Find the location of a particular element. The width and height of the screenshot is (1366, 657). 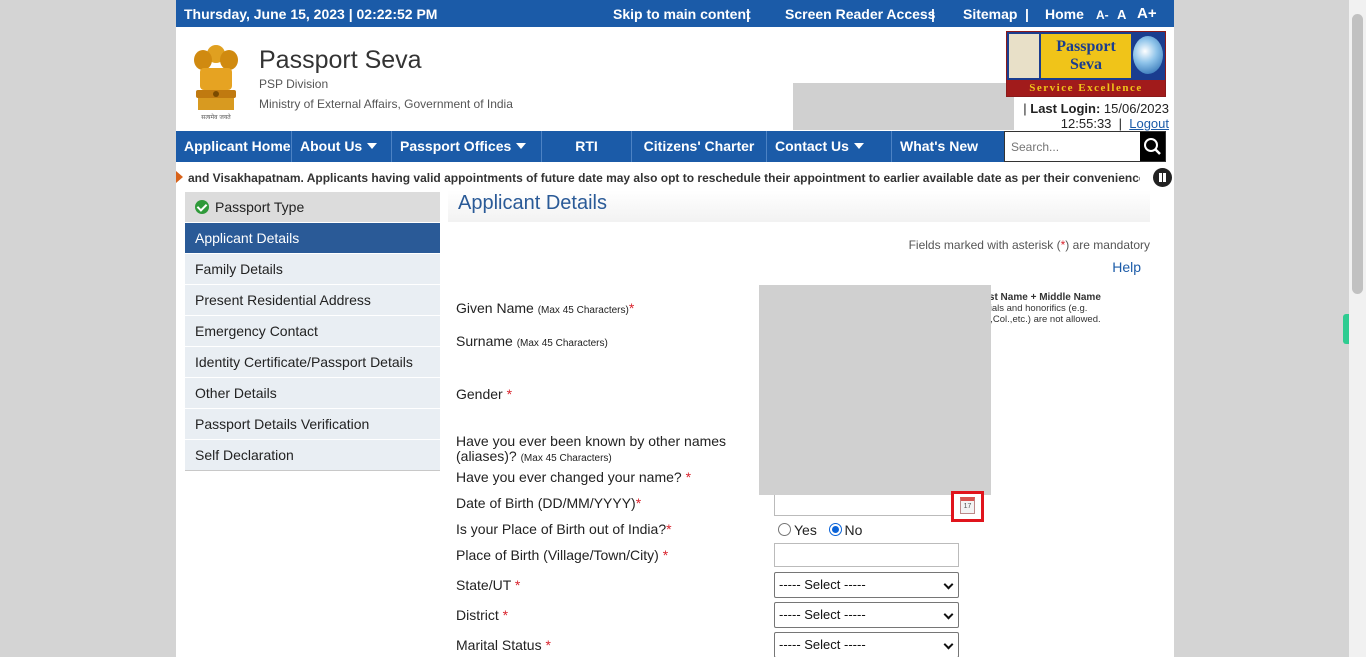

font-increase-button: A+ is located at coordinates (1147, 13).